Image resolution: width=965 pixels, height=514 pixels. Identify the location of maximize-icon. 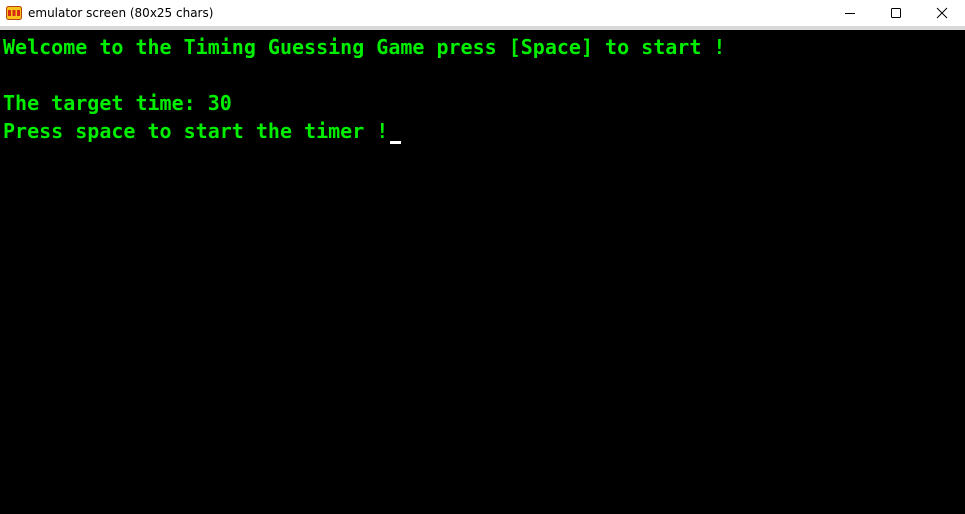
(896, 13).